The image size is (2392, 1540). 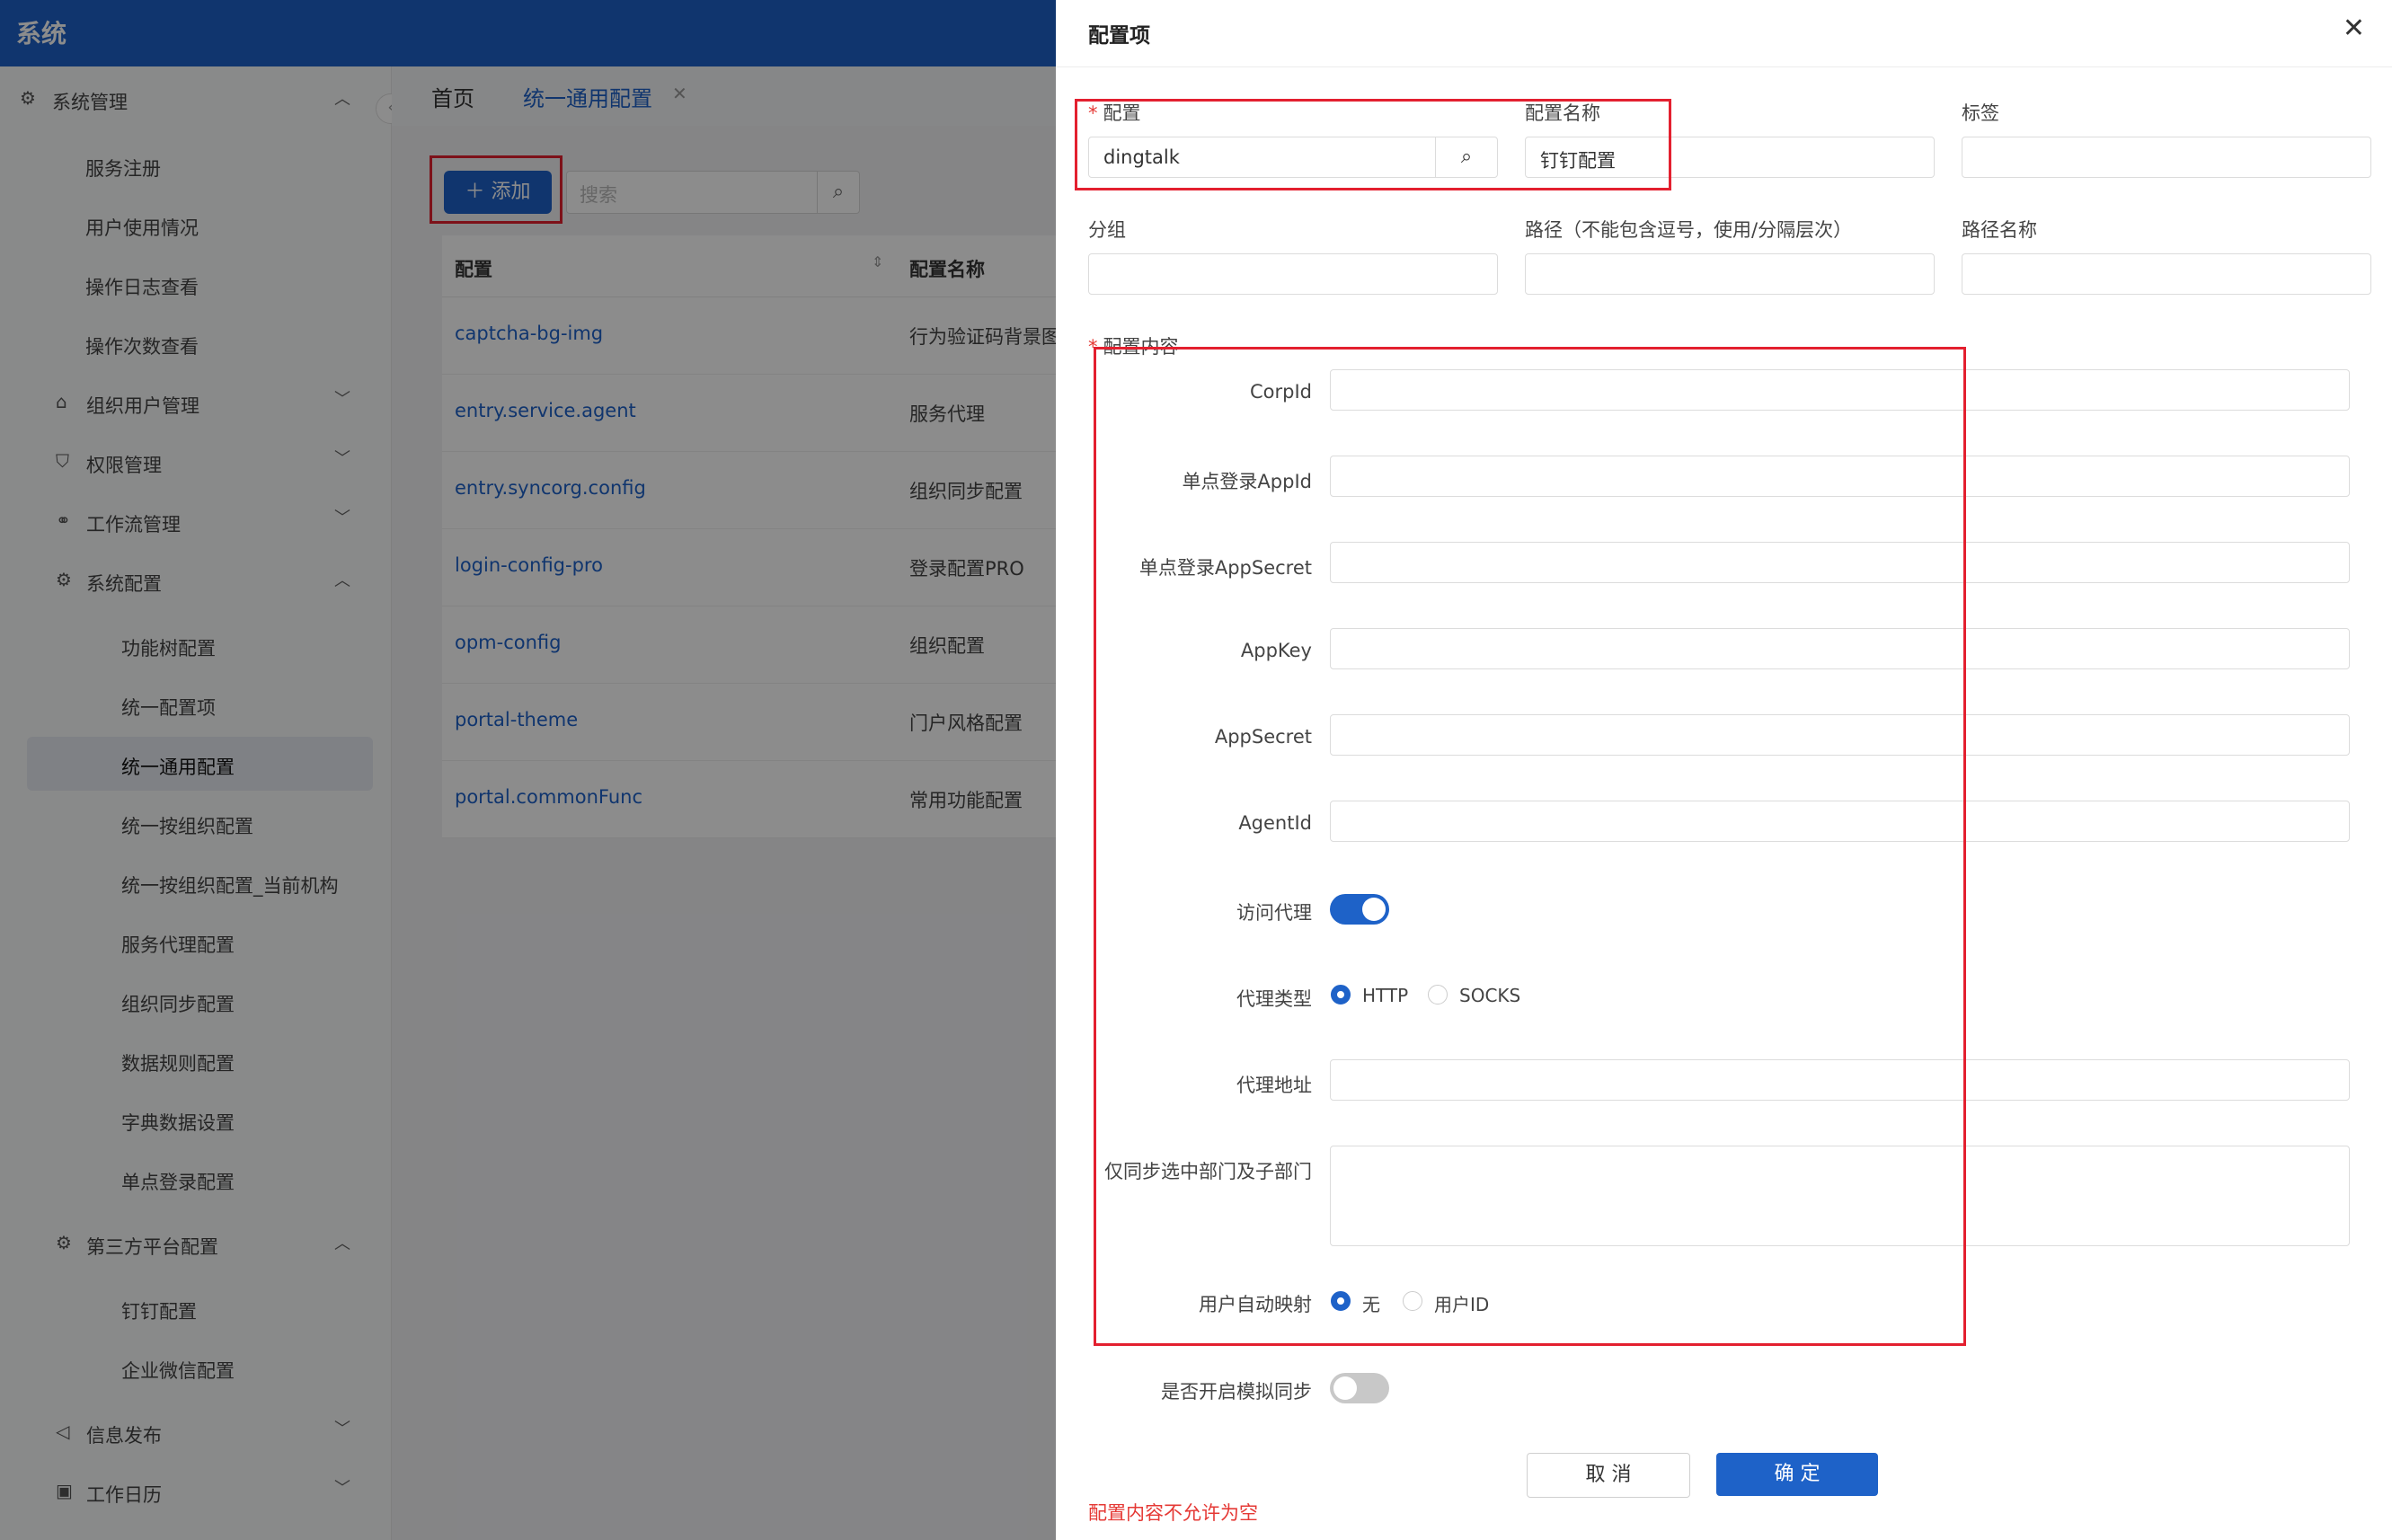 What do you see at coordinates (1373, 144) in the screenshot?
I see `highlight-config-key-name` at bounding box center [1373, 144].